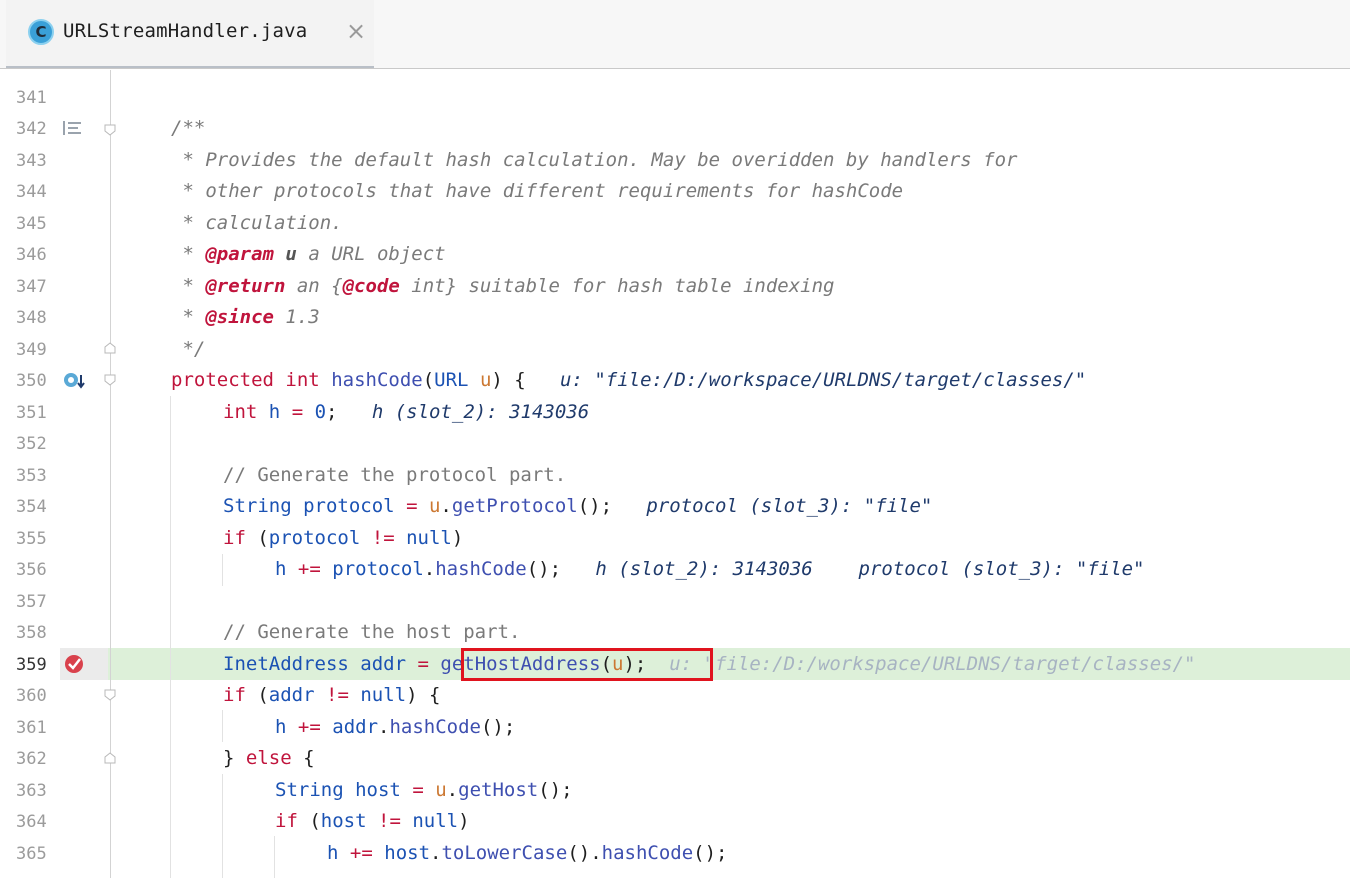  What do you see at coordinates (675, 412) in the screenshot?
I see `code-line: 351 int h = 0; h (slot_2): 3143036` at bounding box center [675, 412].